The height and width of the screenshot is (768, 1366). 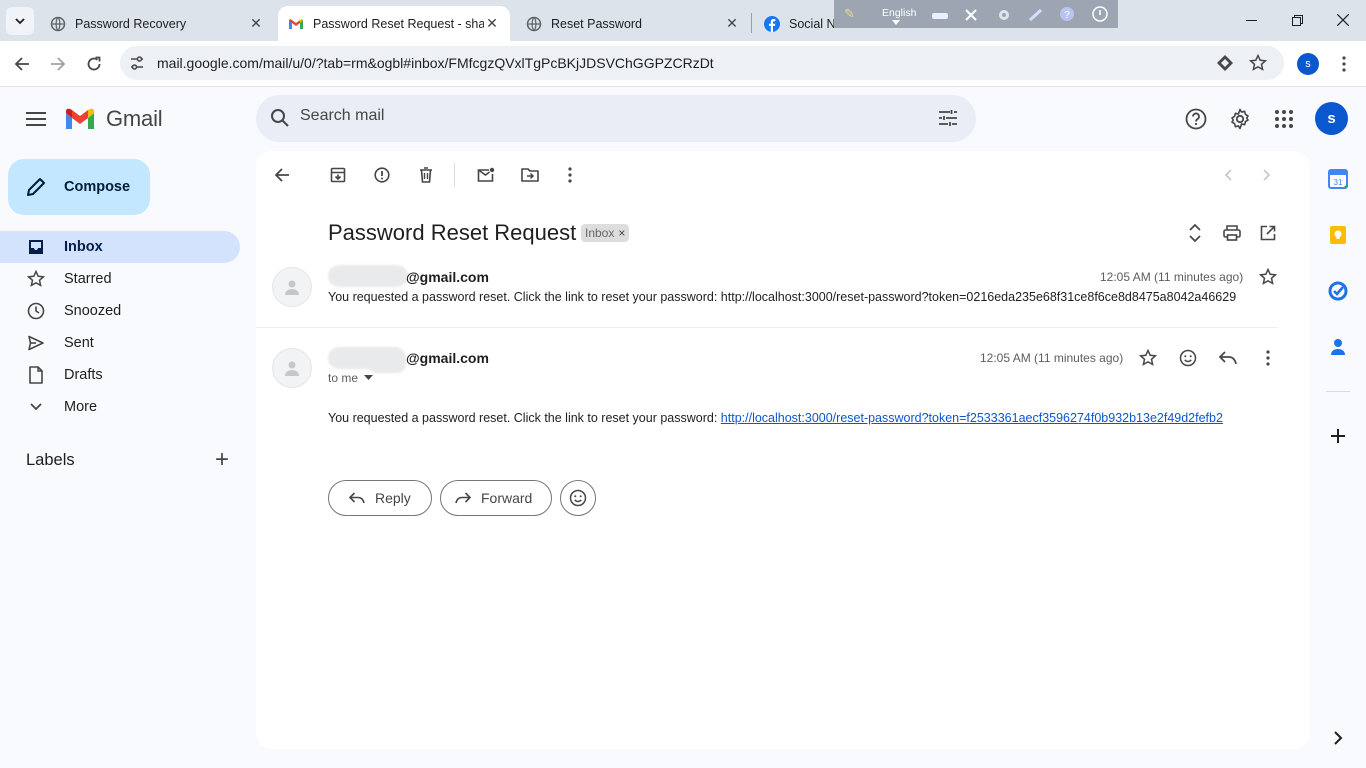 What do you see at coordinates (940, 15) in the screenshot?
I see `keyboard-icon` at bounding box center [940, 15].